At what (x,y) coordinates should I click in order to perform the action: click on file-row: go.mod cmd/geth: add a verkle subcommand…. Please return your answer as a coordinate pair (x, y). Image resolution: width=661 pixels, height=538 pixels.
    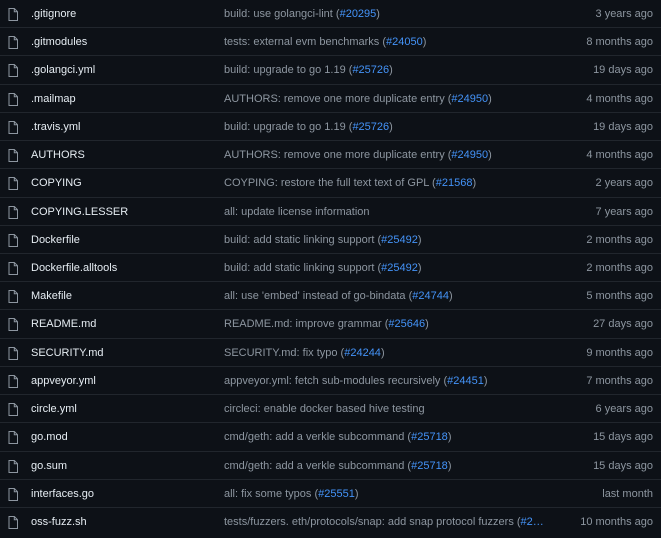
    Looking at the image, I should click on (330, 437).